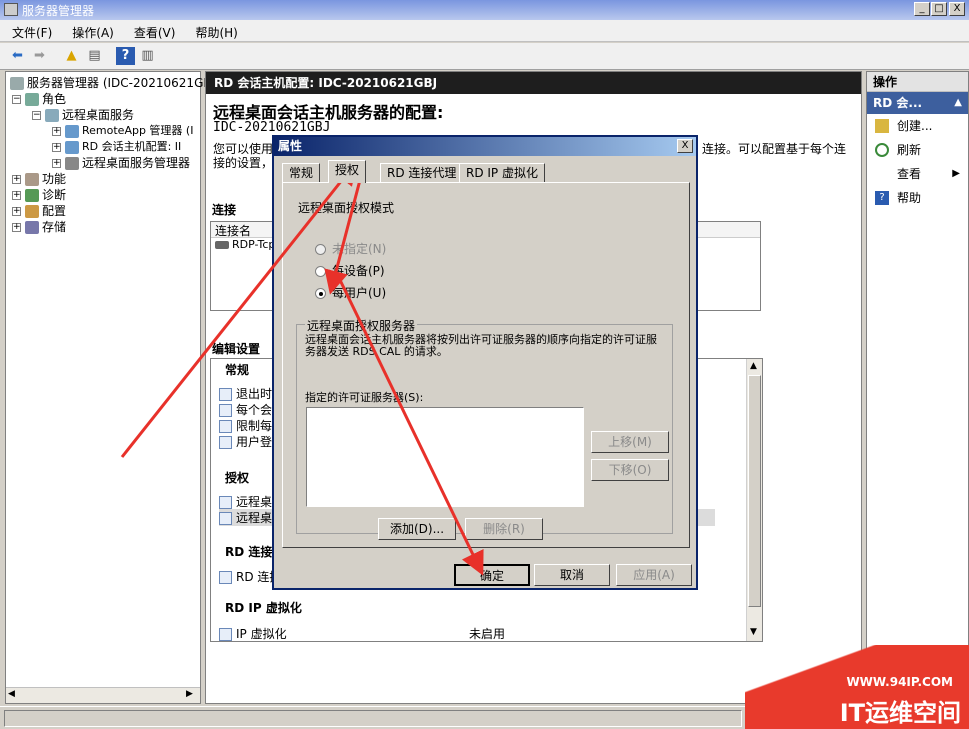 The height and width of the screenshot is (729, 969). Describe the element at coordinates (239, 309) in the screenshot. I see `arrow-to-licensing-tab` at that location.